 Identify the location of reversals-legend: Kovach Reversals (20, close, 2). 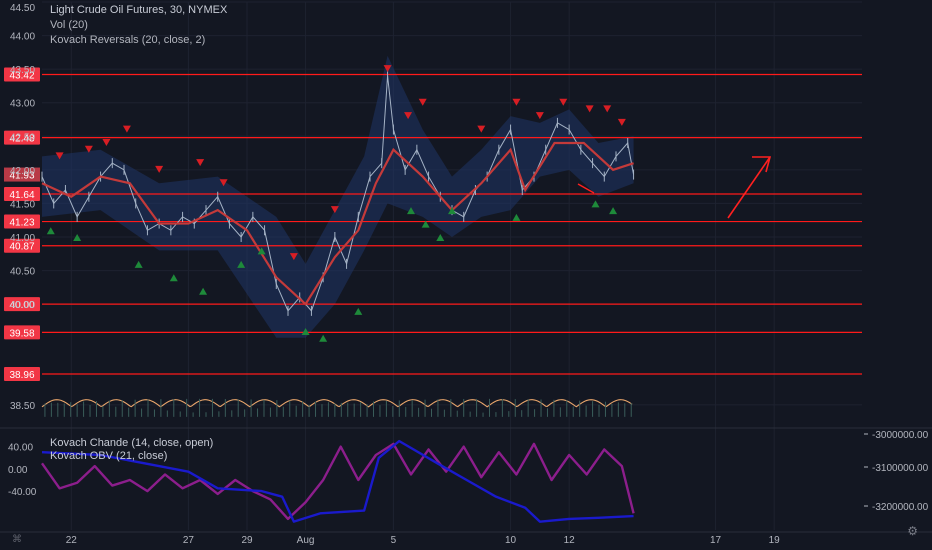
(128, 40).